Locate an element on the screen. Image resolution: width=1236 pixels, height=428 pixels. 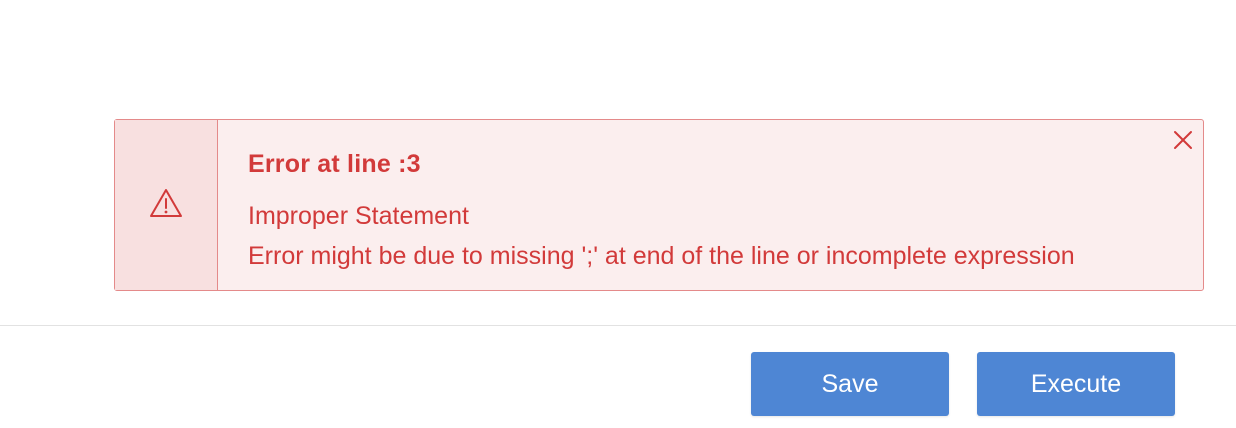
warning-triangle-icon is located at coordinates (166, 205).